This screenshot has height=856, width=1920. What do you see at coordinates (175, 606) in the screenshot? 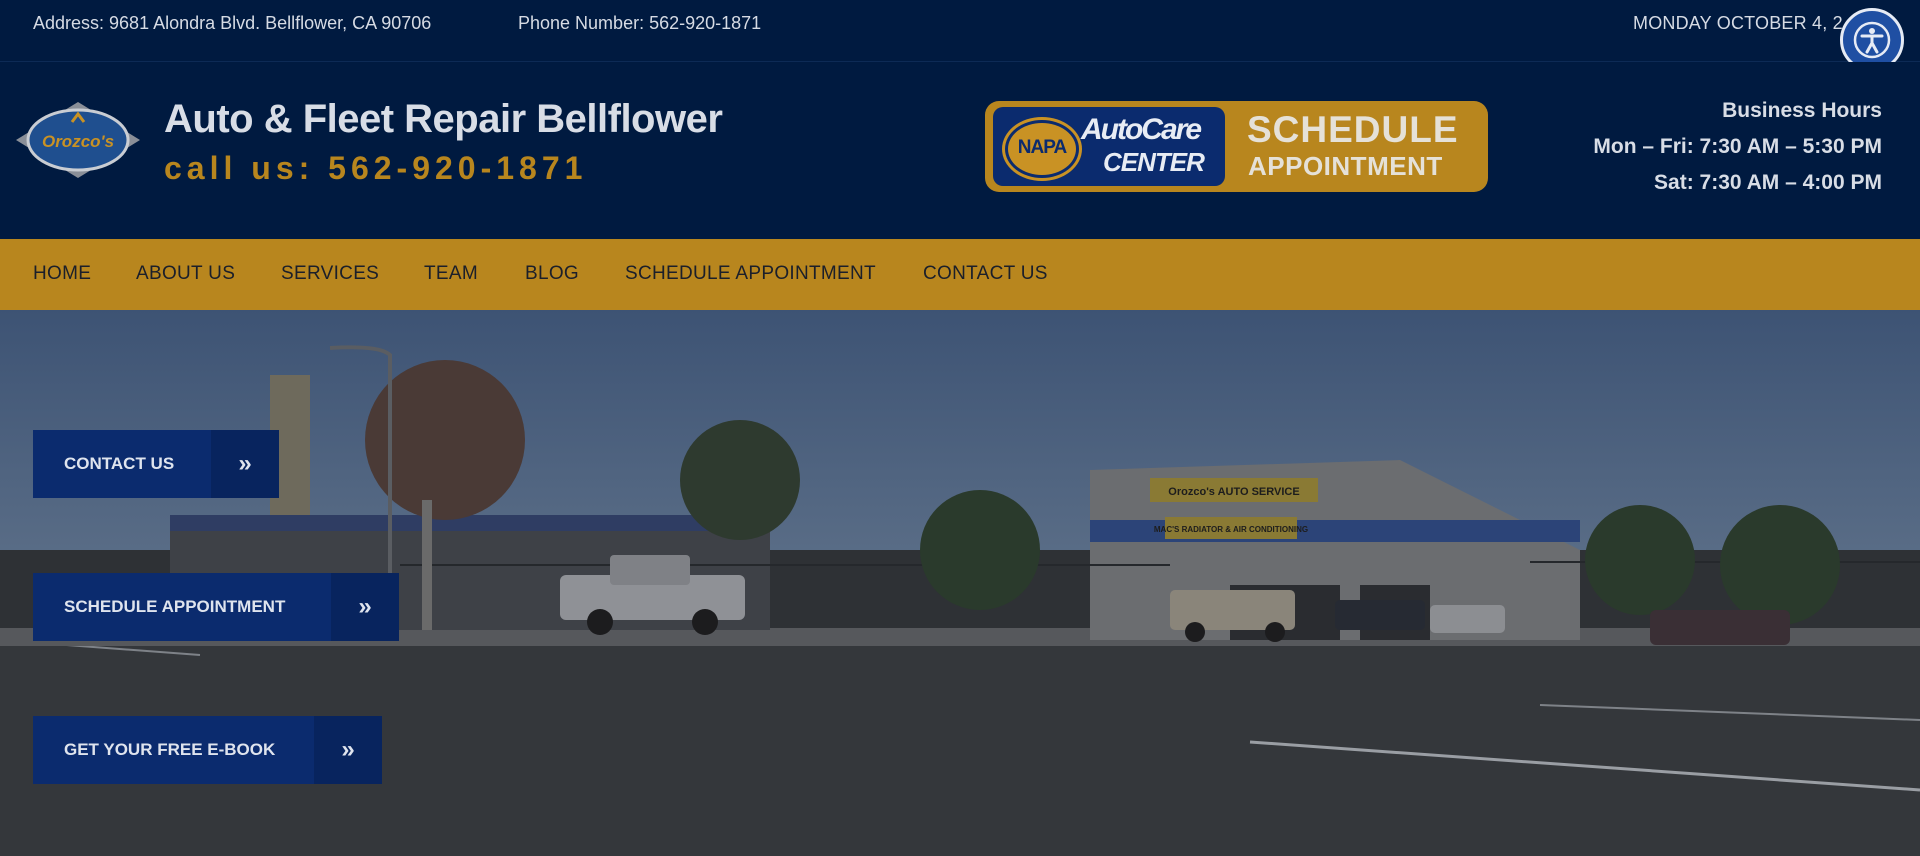
I see `schedule-appointment-label: SCHEDULE APPOINTMENT` at bounding box center [175, 606].